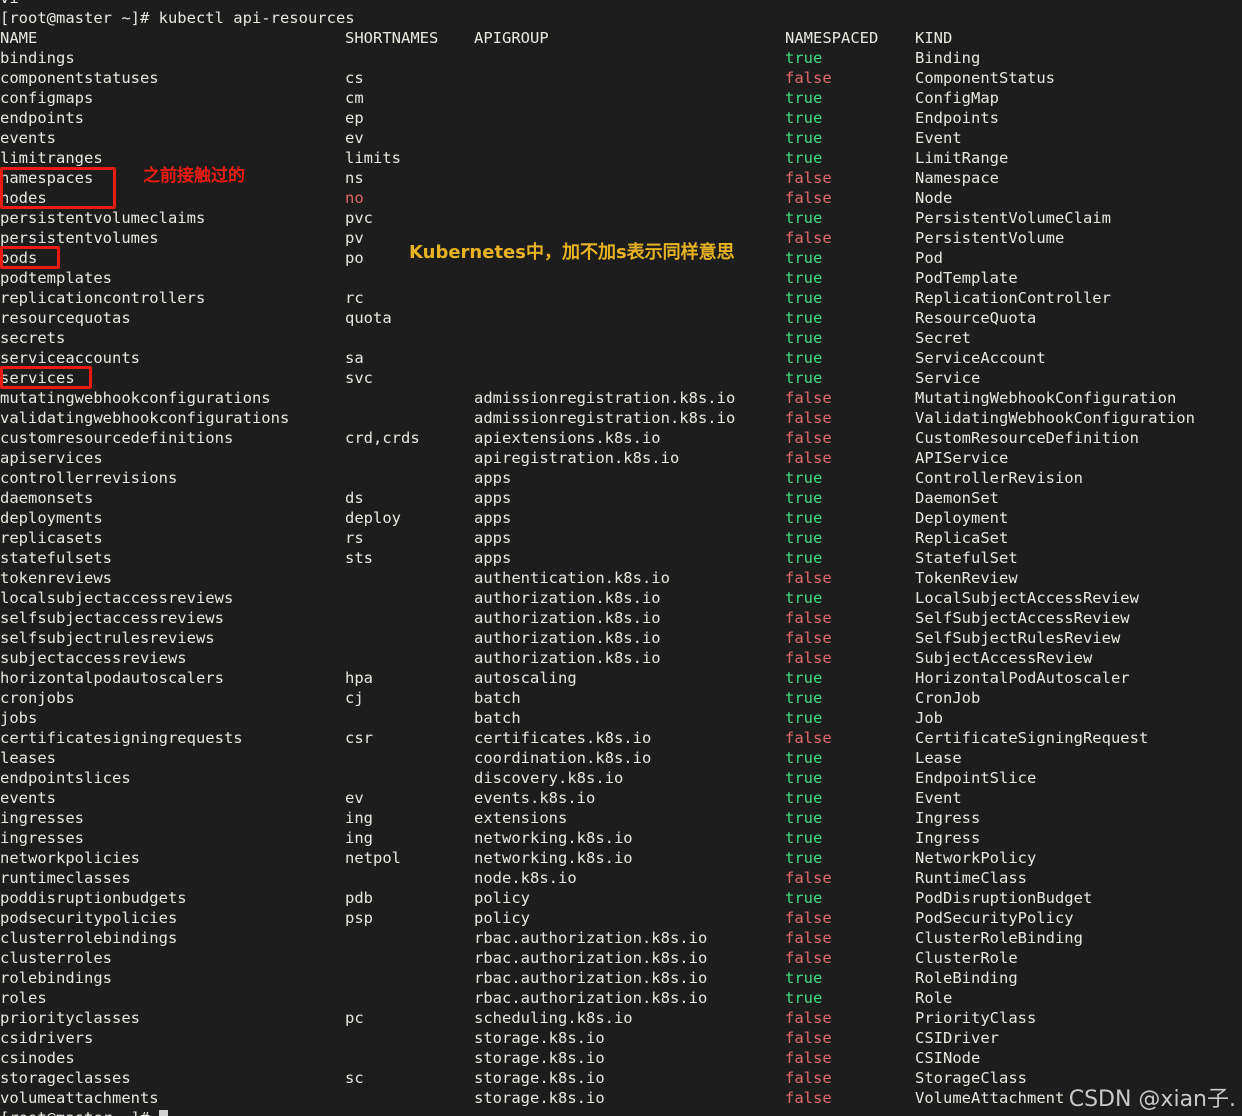  Describe the element at coordinates (112, 678) in the screenshot. I see `cell-name: horizontalpodautoscalers` at that location.